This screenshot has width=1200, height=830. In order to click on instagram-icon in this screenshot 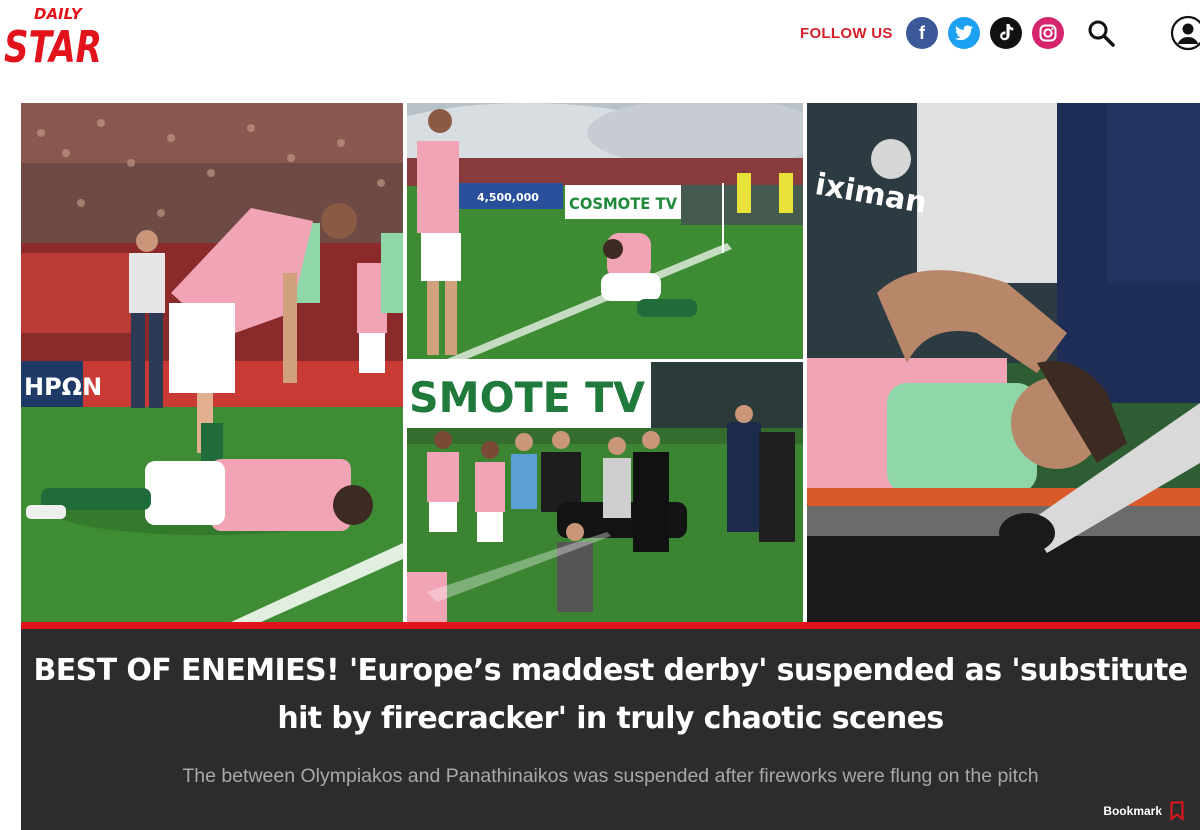, I will do `click(1048, 33)`.